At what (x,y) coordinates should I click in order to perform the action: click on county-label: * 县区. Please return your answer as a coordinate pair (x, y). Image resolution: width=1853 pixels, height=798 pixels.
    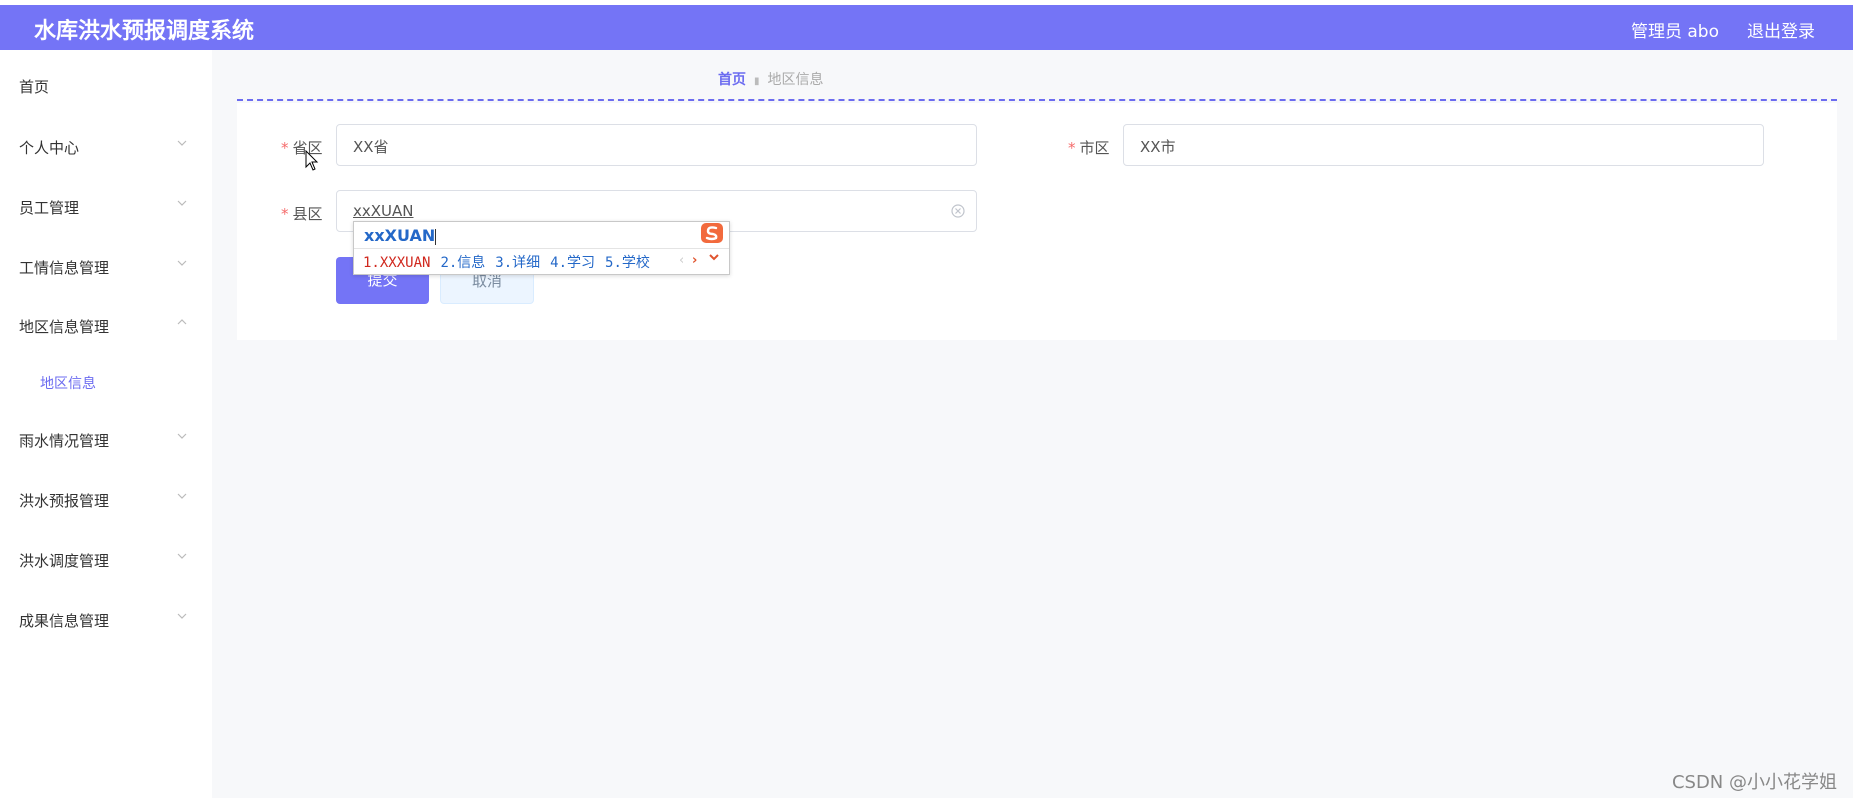
    Looking at the image, I should click on (302, 213).